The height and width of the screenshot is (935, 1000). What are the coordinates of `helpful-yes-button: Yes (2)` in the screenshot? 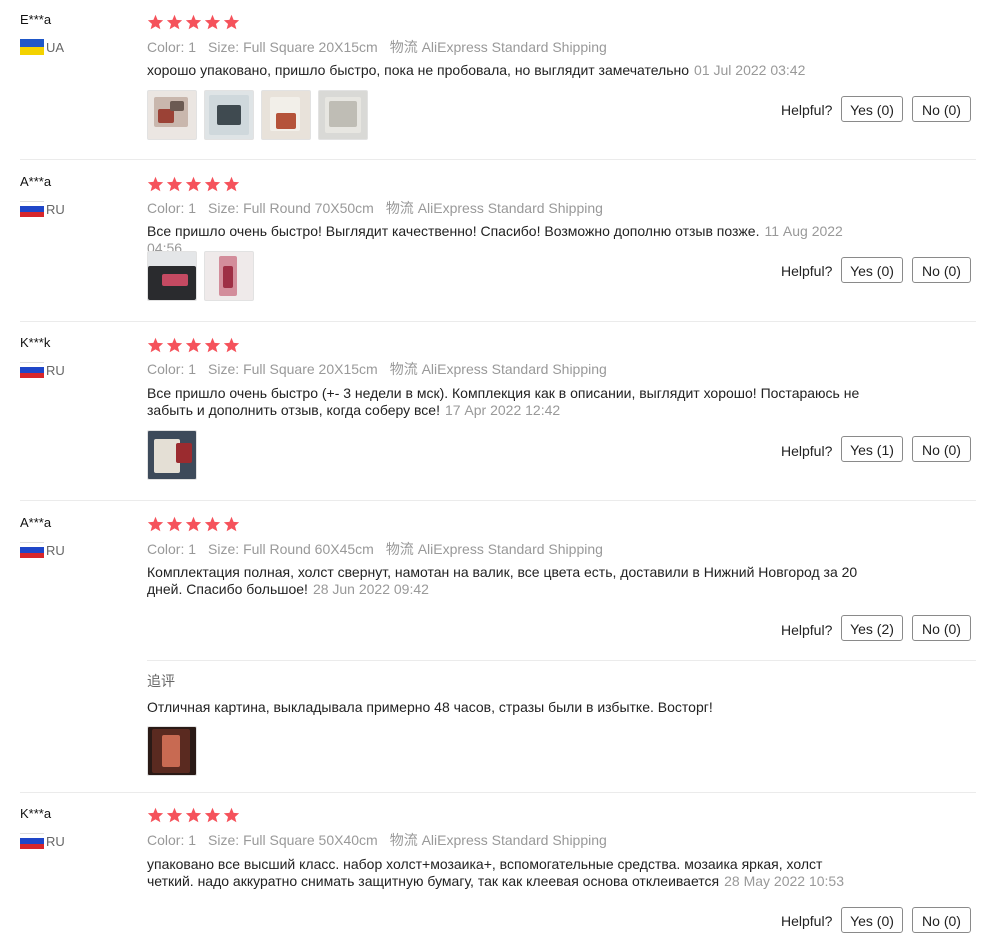 It's located at (872, 628).